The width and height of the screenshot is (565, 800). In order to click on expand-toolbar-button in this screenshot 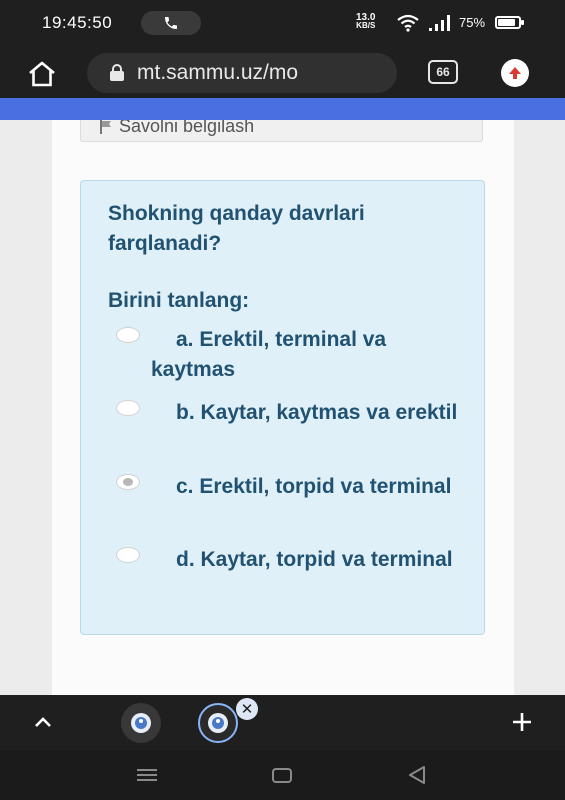, I will do `click(43, 722)`.